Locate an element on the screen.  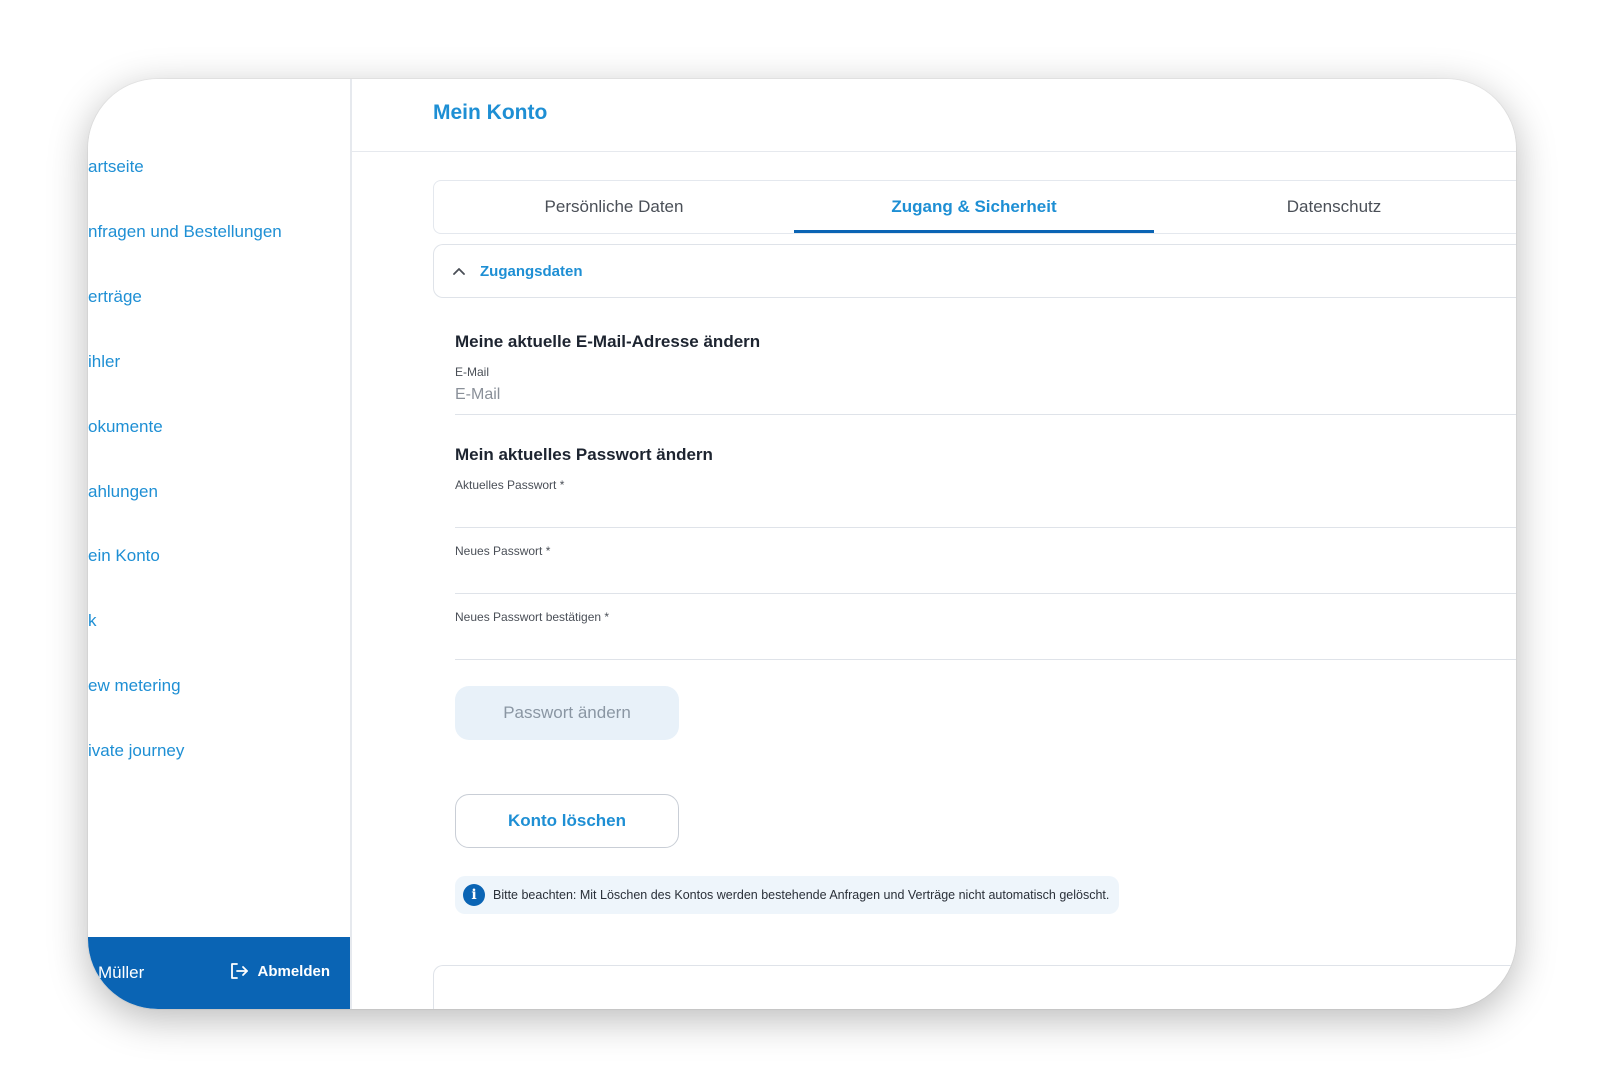
sidebar-item-k: k is located at coordinates (92, 621).